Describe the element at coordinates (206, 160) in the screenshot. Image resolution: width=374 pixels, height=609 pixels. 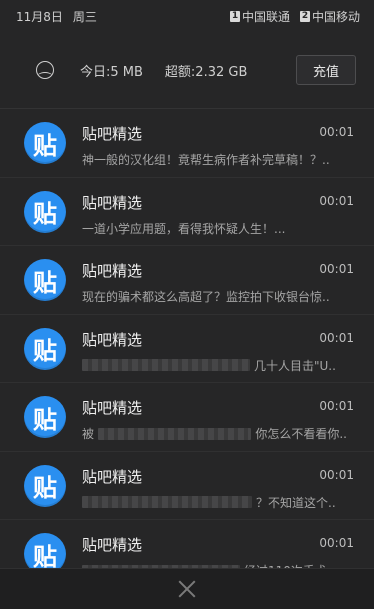
I see `notification-summary: 神一般的汉化组！竟帮生病作者补完草稿！？..` at that location.